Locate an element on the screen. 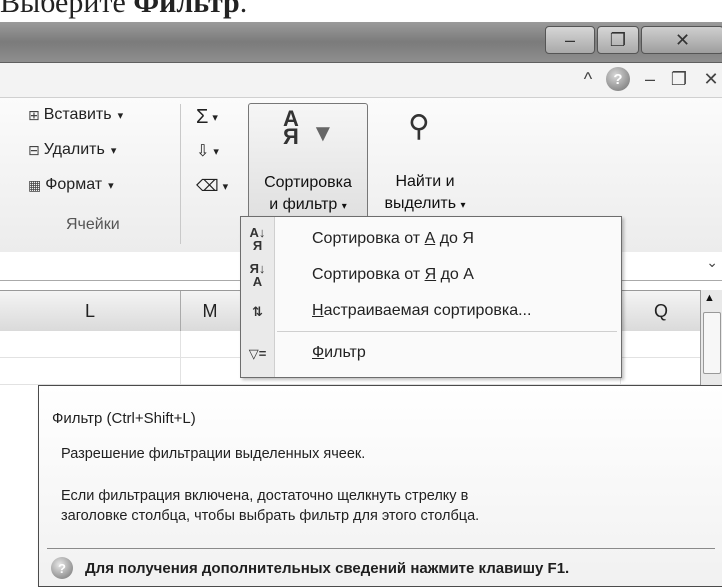 This screenshot has height=587, width=722. tooltip-description-1: Разрешение фильтрации выделенных ячеек. is located at coordinates (213, 454).